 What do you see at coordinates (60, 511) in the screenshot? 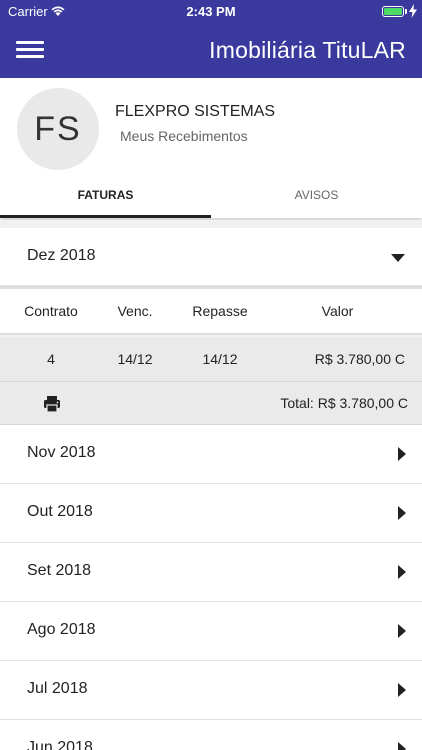
I see `month-label: Out 2018` at bounding box center [60, 511].